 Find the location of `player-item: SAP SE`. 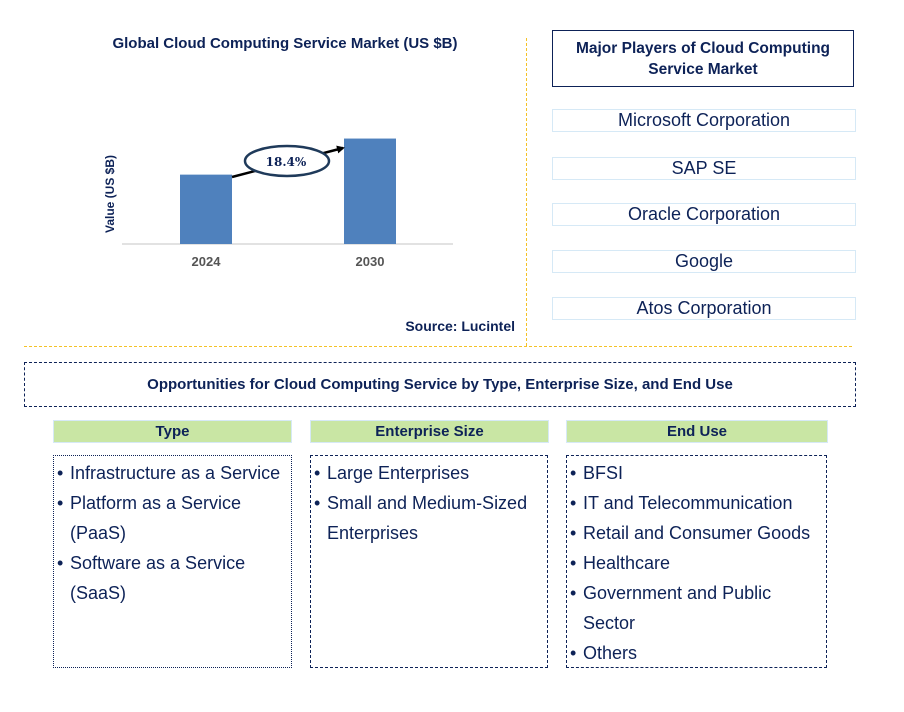

player-item: SAP SE is located at coordinates (704, 168).